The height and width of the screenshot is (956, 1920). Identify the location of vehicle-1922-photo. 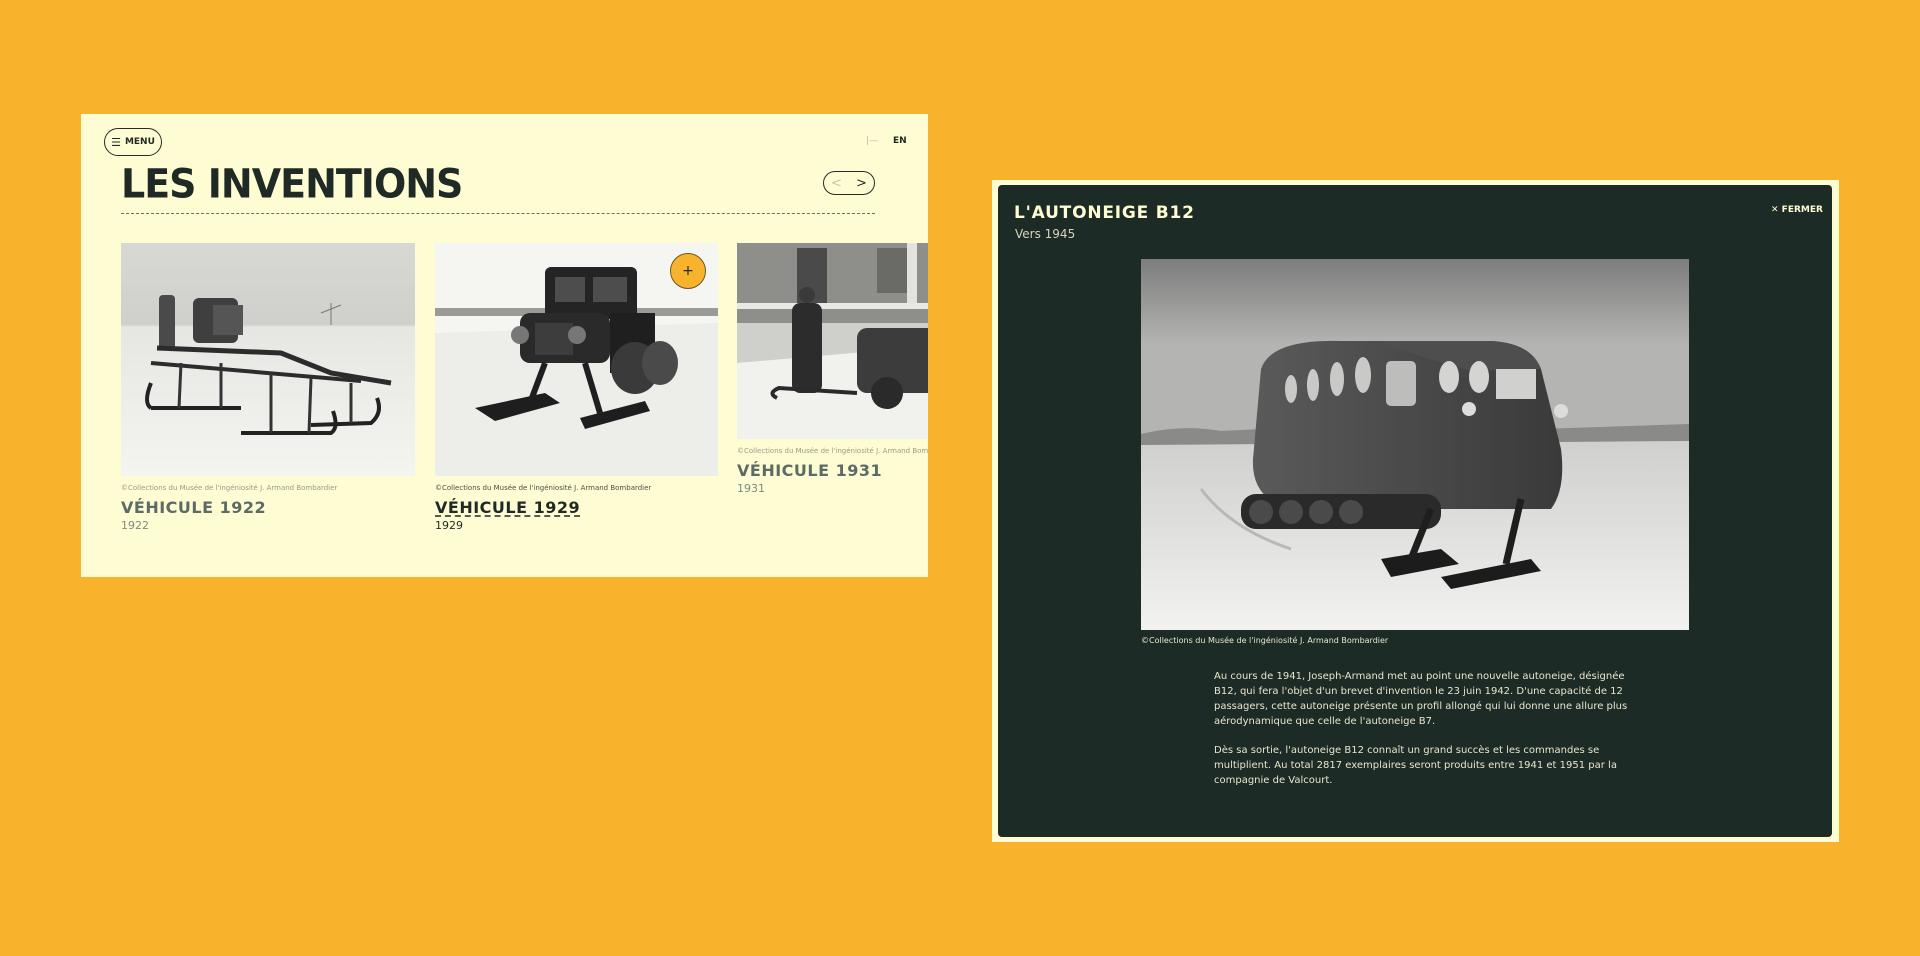
(268, 359).